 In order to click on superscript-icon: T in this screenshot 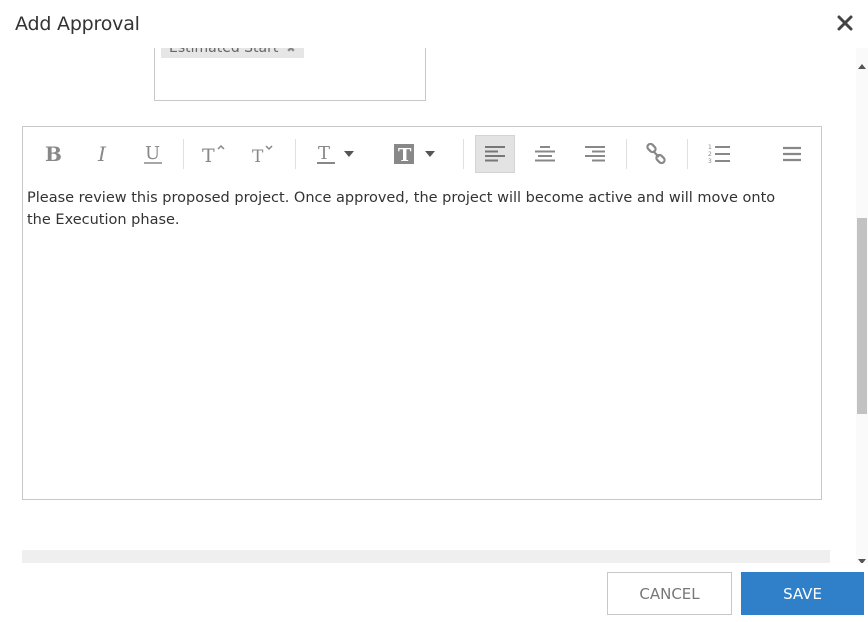, I will do `click(213, 154)`.